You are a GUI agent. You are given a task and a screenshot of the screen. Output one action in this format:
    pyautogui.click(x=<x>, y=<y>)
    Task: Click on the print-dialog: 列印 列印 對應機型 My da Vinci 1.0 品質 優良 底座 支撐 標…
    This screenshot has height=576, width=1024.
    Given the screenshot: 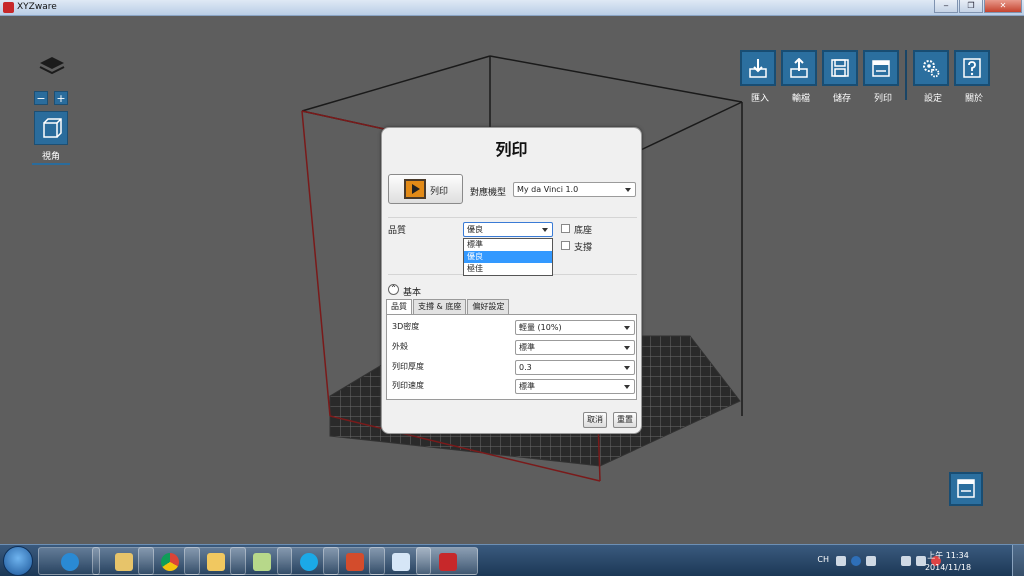 What is the action you would take?
    pyautogui.click(x=511, y=280)
    